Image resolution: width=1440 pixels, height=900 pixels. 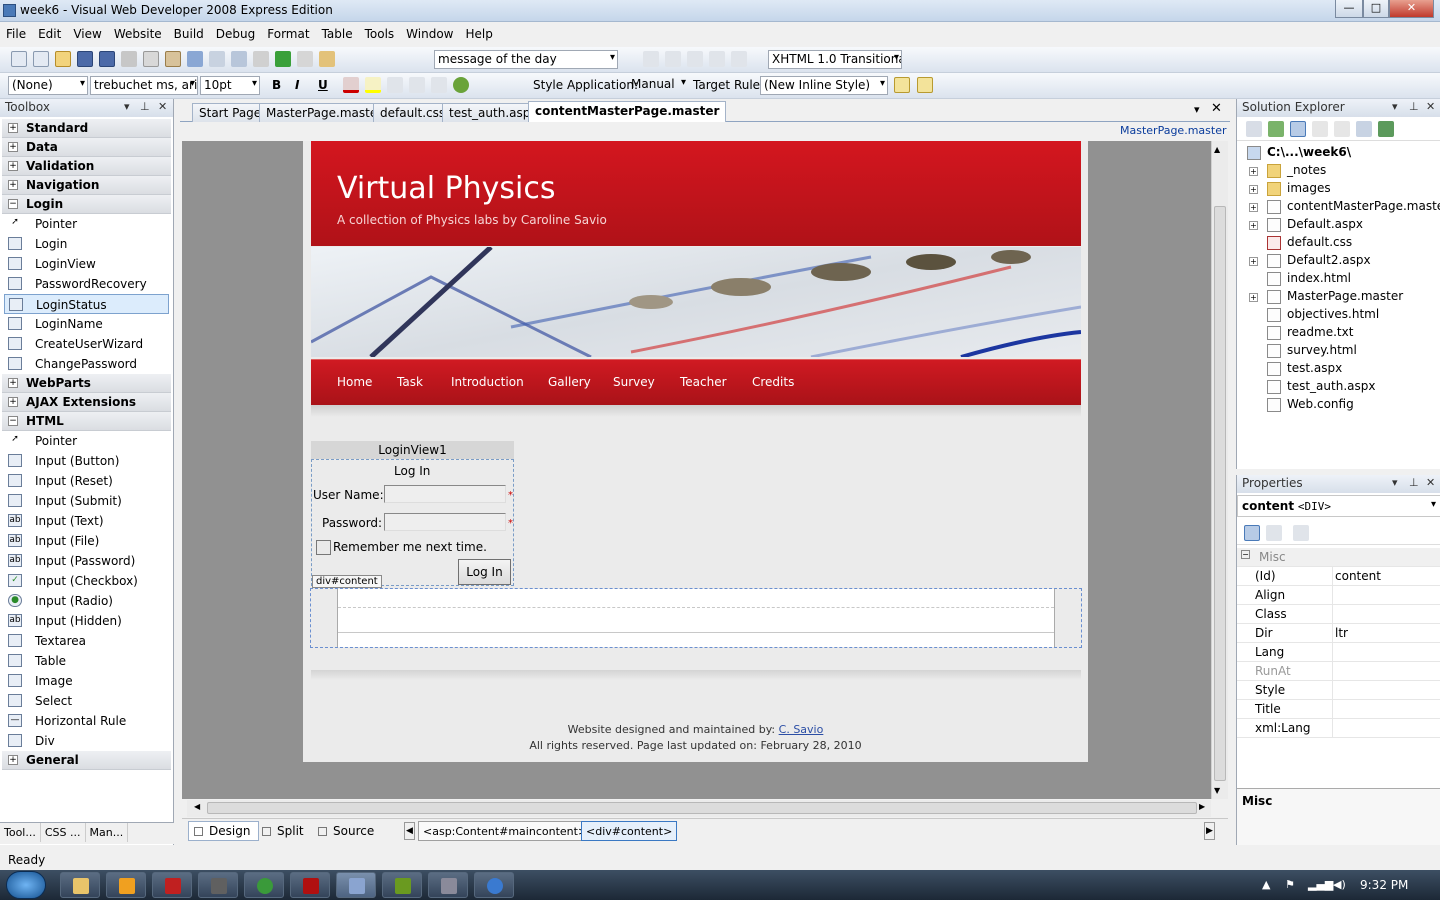 I want to click on add-item-icon, so click(x=41, y=59).